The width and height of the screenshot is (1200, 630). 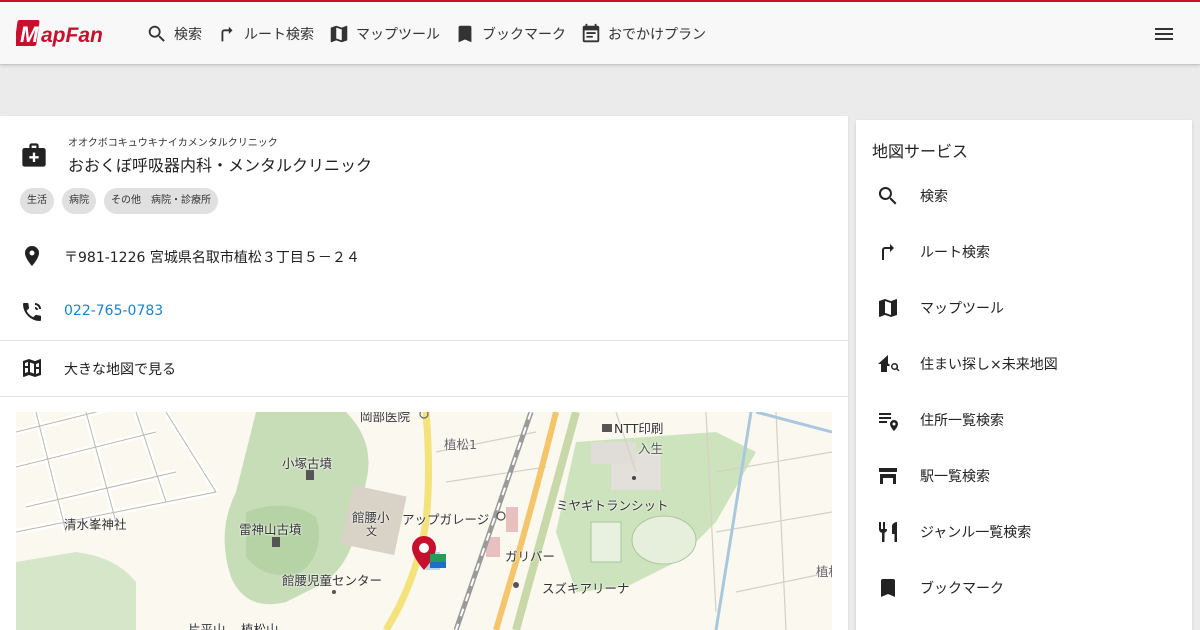 I want to click on map-expand-icon, so click(x=32, y=368).